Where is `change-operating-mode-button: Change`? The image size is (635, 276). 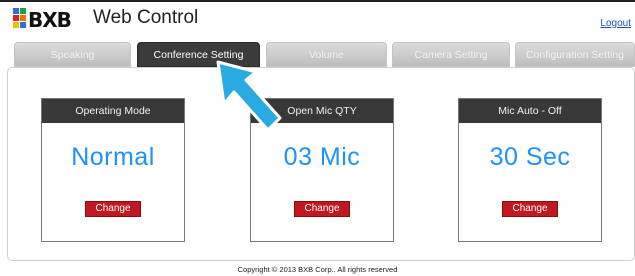 change-operating-mode-button: Change is located at coordinates (113, 209).